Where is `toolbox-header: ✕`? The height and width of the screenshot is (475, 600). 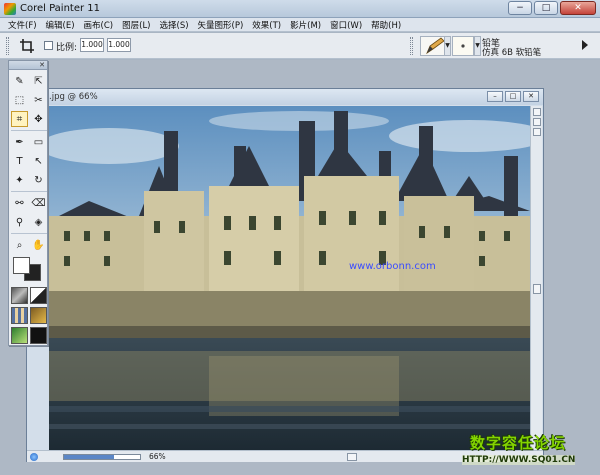
toolbox-header: ✕ is located at coordinates (28, 65).